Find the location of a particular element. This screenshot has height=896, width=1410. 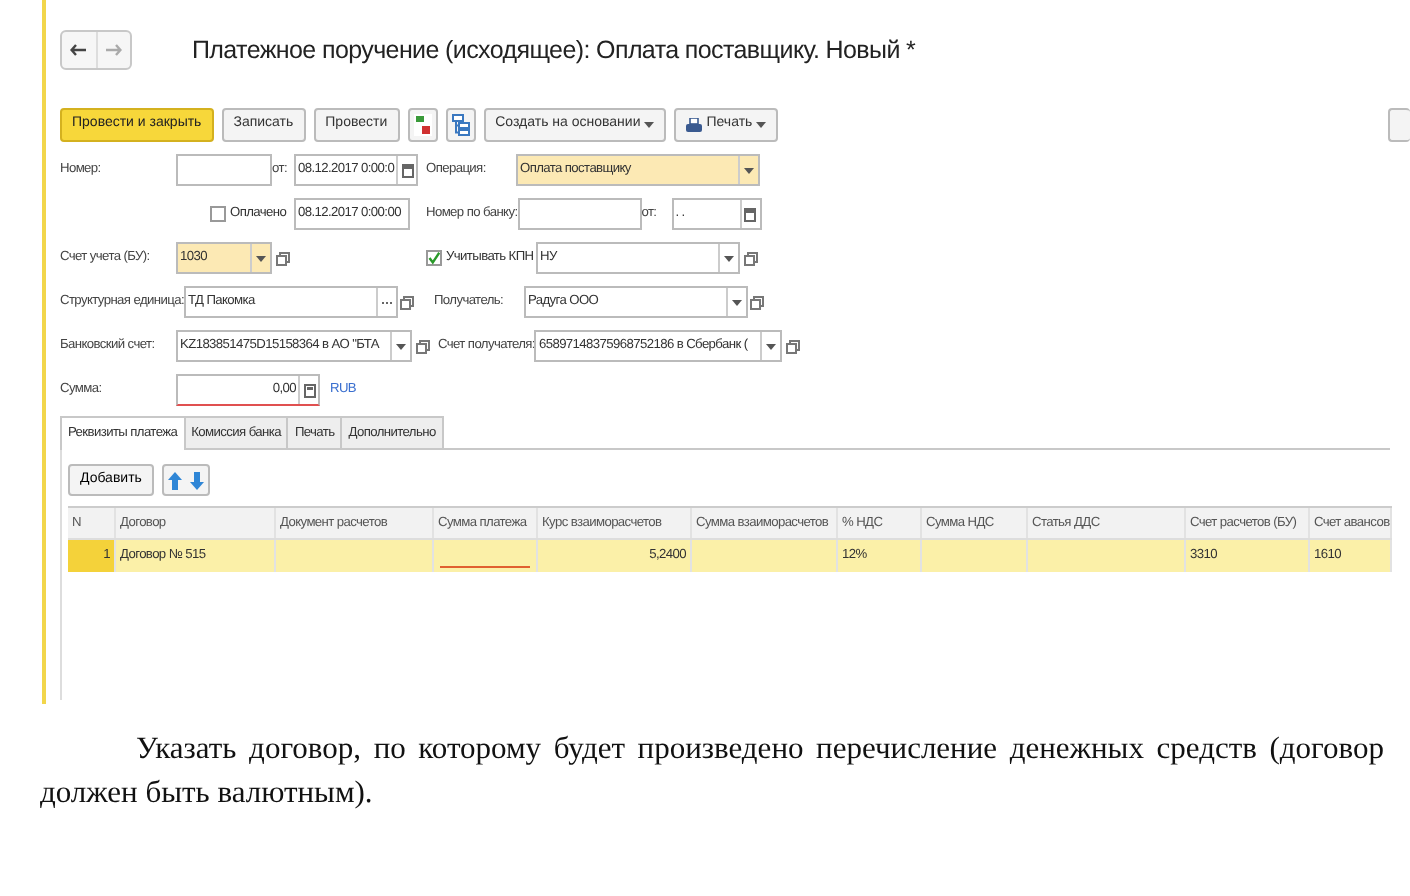

structure-button is located at coordinates (460, 125).